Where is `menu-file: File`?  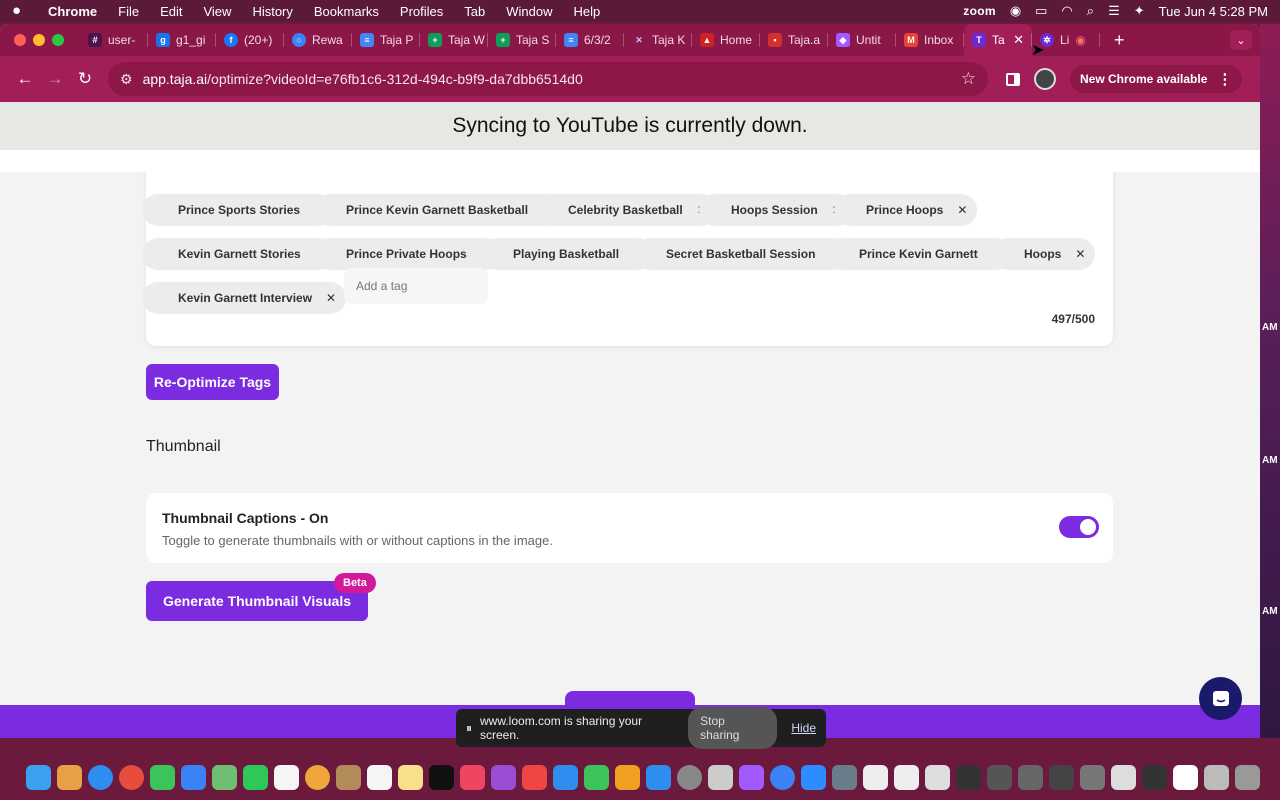 menu-file: File is located at coordinates (128, 11).